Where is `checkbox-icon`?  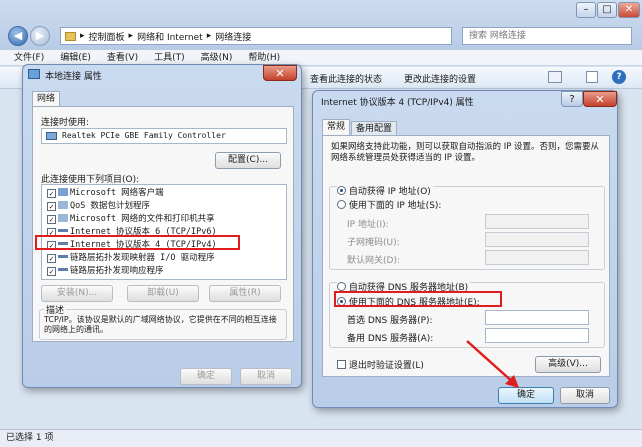
checkbox-icon is located at coordinates (341, 364).